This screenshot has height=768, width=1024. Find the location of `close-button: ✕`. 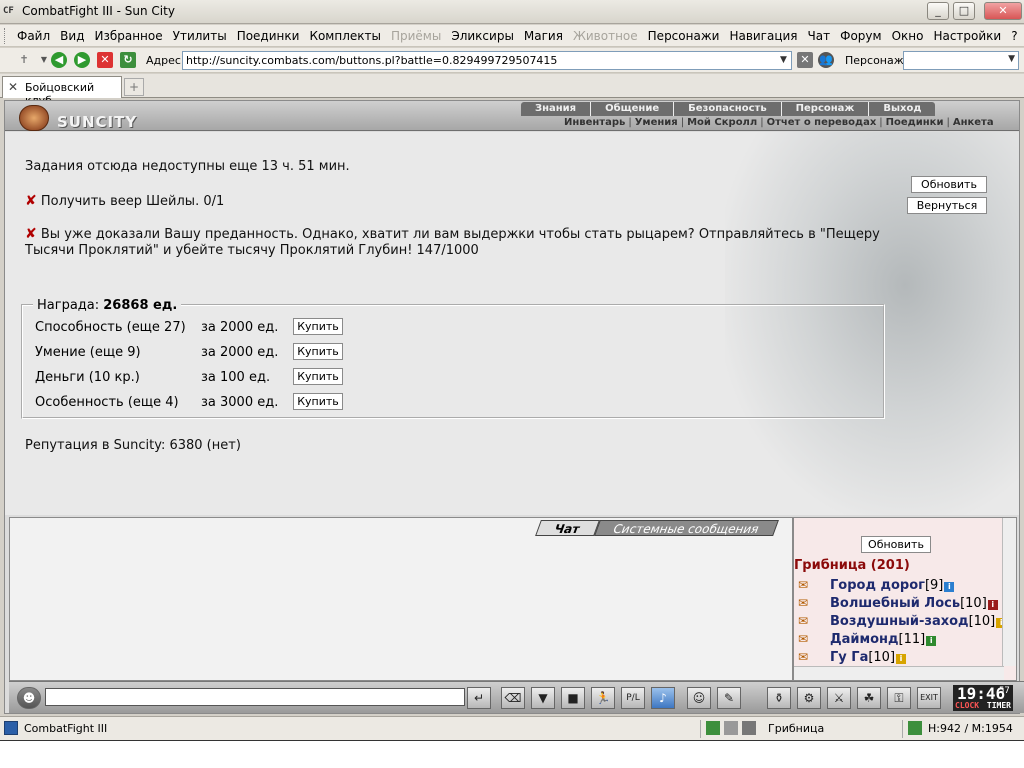

close-button: ✕ is located at coordinates (1003, 11).